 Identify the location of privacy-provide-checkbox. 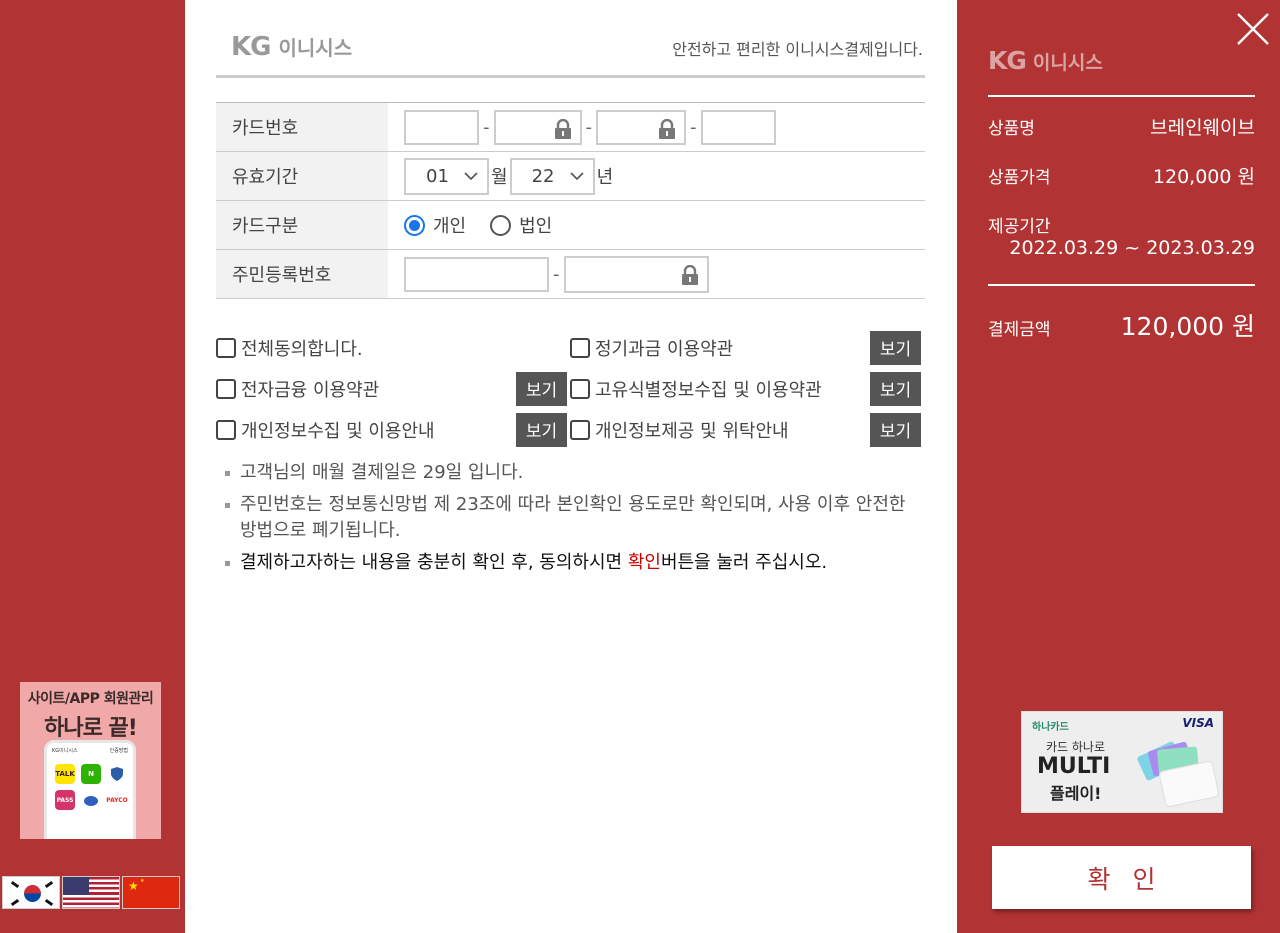
(580, 429).